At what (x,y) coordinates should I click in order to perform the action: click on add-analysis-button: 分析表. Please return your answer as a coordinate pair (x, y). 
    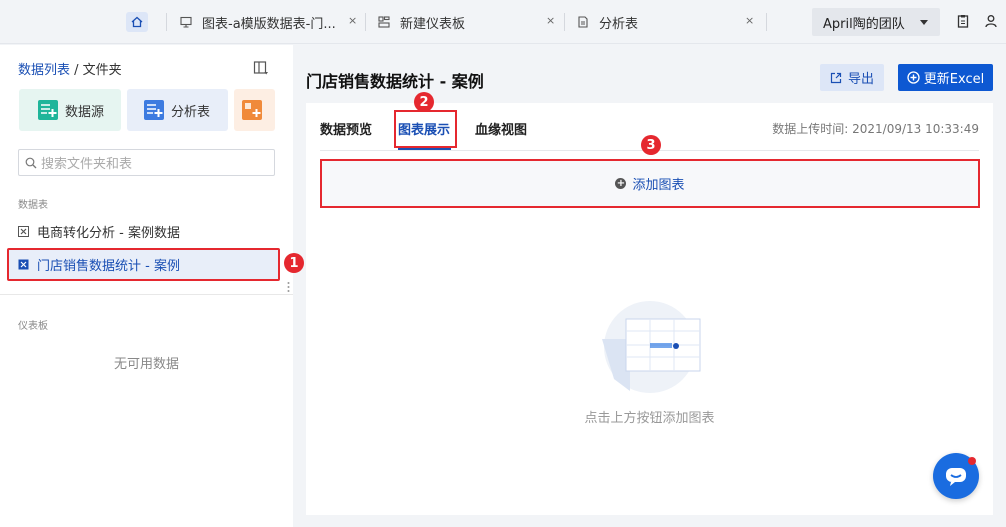
    Looking at the image, I should click on (177, 110).